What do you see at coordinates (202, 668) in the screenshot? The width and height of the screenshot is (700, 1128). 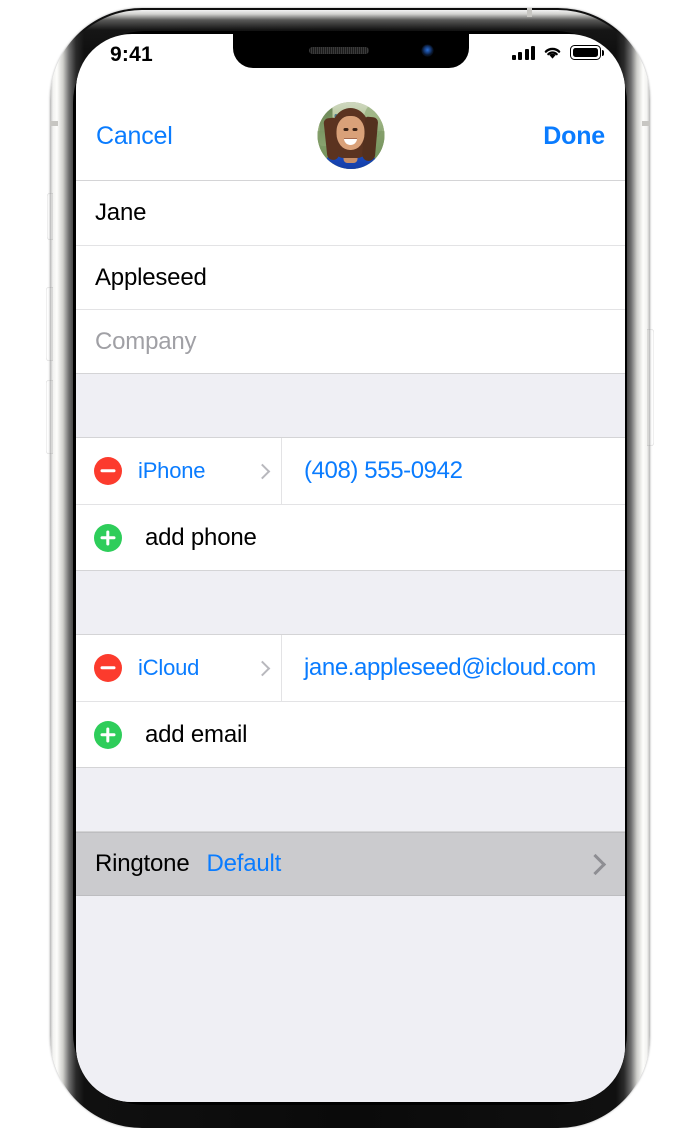 I see `email-label-button: iCloud` at bounding box center [202, 668].